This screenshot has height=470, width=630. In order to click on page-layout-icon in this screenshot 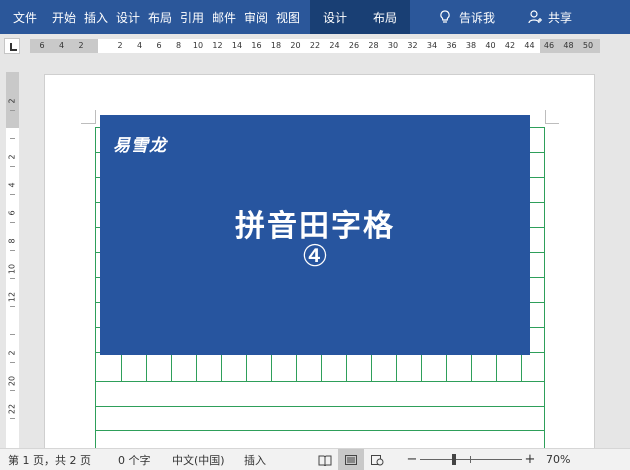, I will do `click(351, 459)`.